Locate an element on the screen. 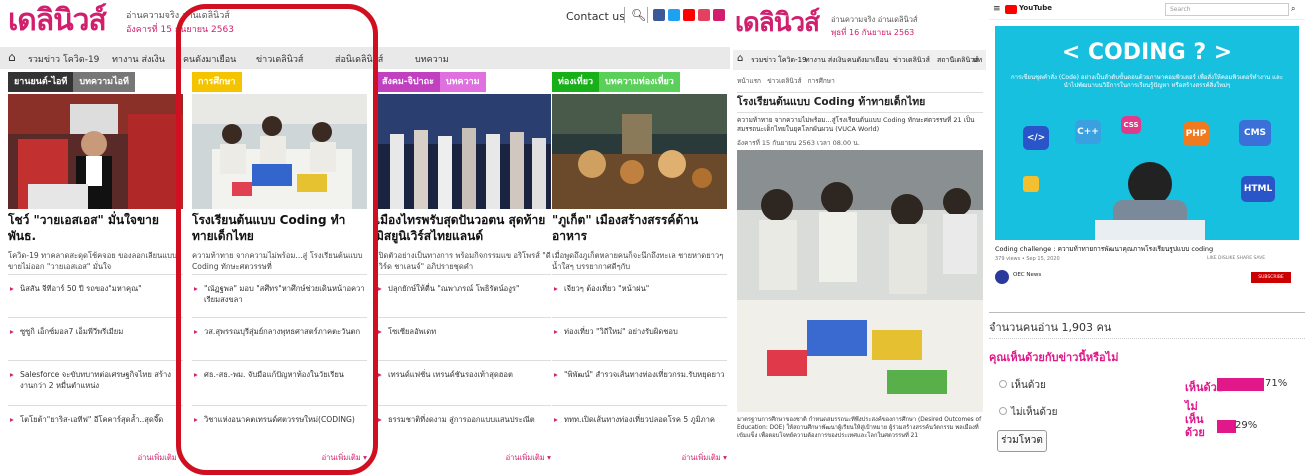 Image resolution: width=1305 pixels, height=475 pixels. category-tabs: ท่องเที่ยว บทความท่องเที่ยว is located at coordinates (639, 82).